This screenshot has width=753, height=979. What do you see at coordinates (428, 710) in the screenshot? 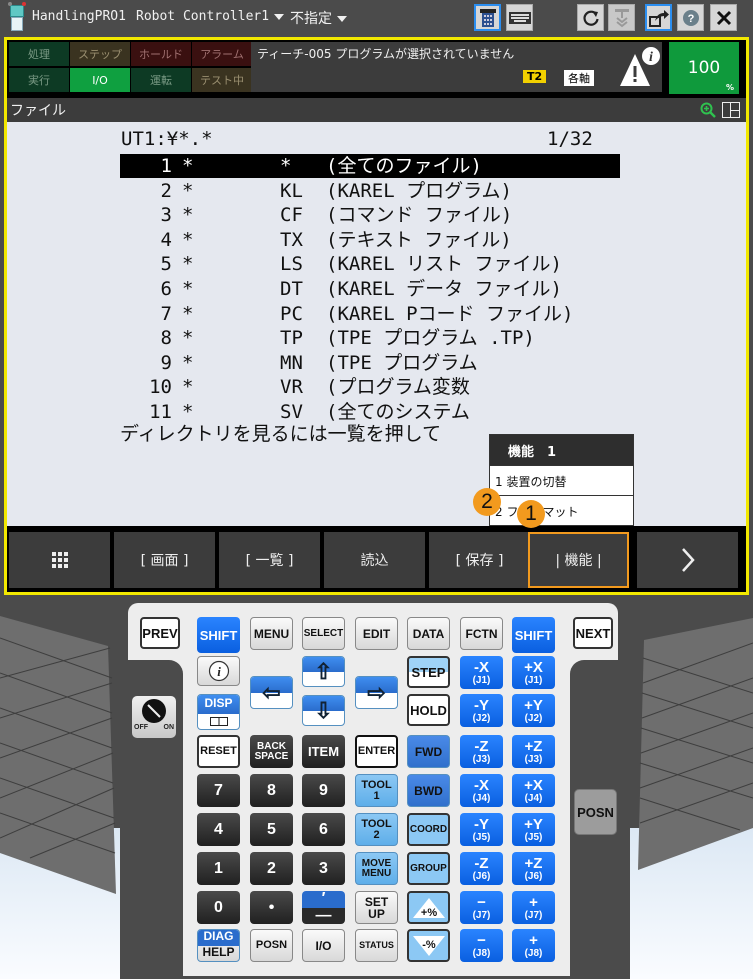
I see `hold-key: HOLD` at bounding box center [428, 710].